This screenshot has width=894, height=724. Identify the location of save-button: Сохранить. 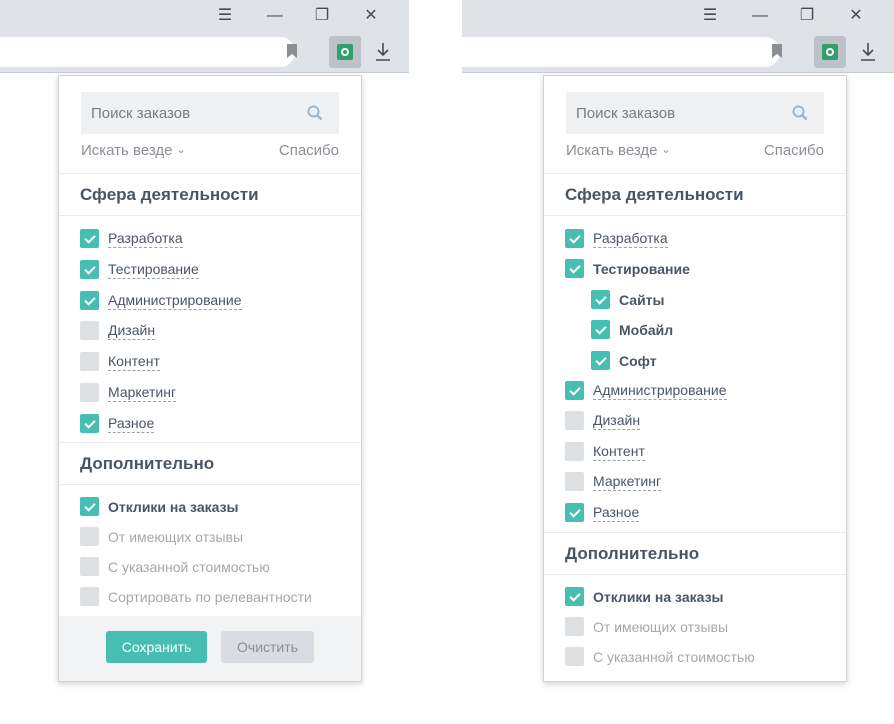
(156, 647).